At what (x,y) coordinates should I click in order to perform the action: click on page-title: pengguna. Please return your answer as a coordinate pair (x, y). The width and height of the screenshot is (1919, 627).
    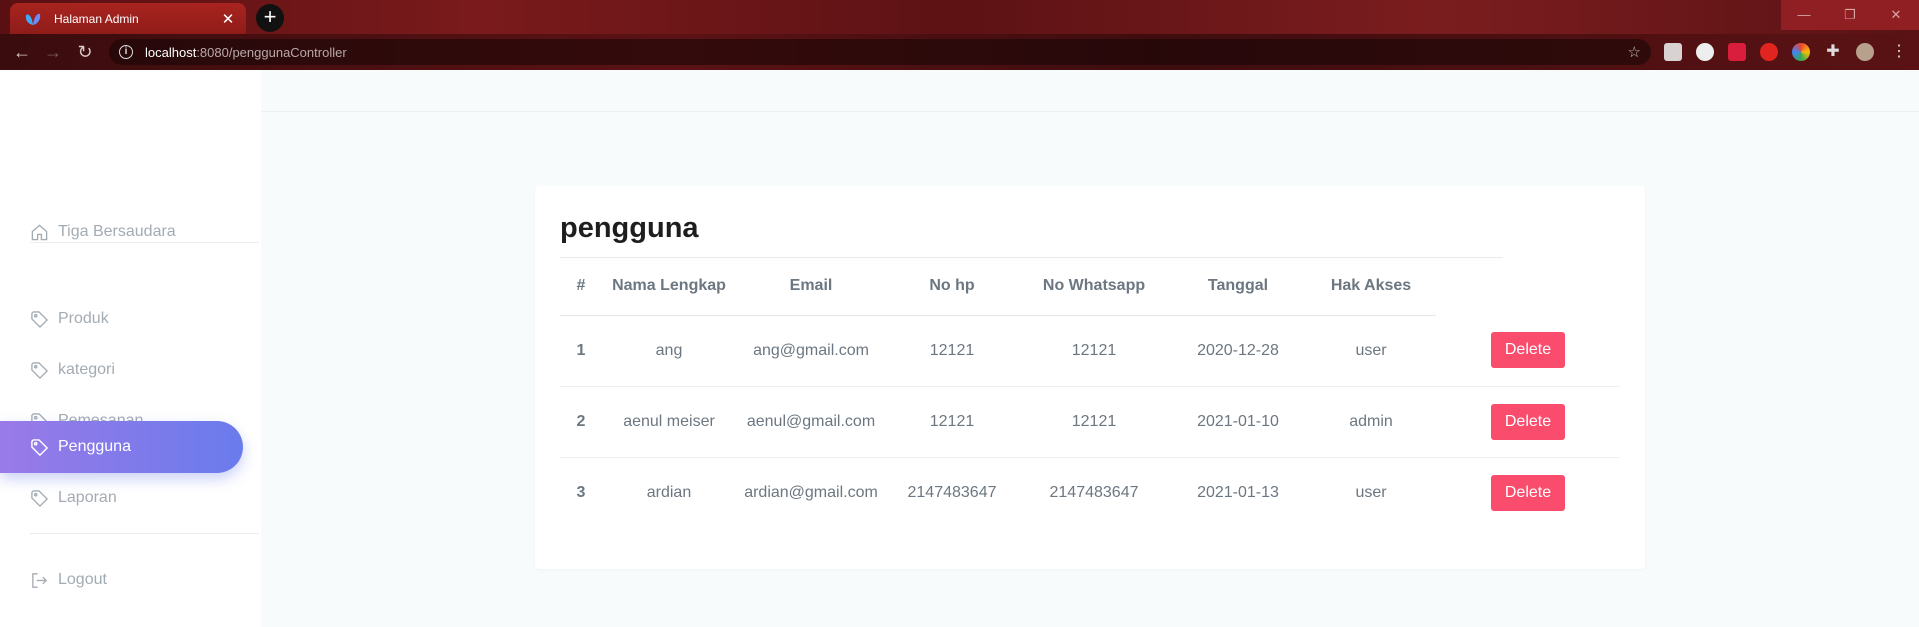
    Looking at the image, I should click on (629, 228).